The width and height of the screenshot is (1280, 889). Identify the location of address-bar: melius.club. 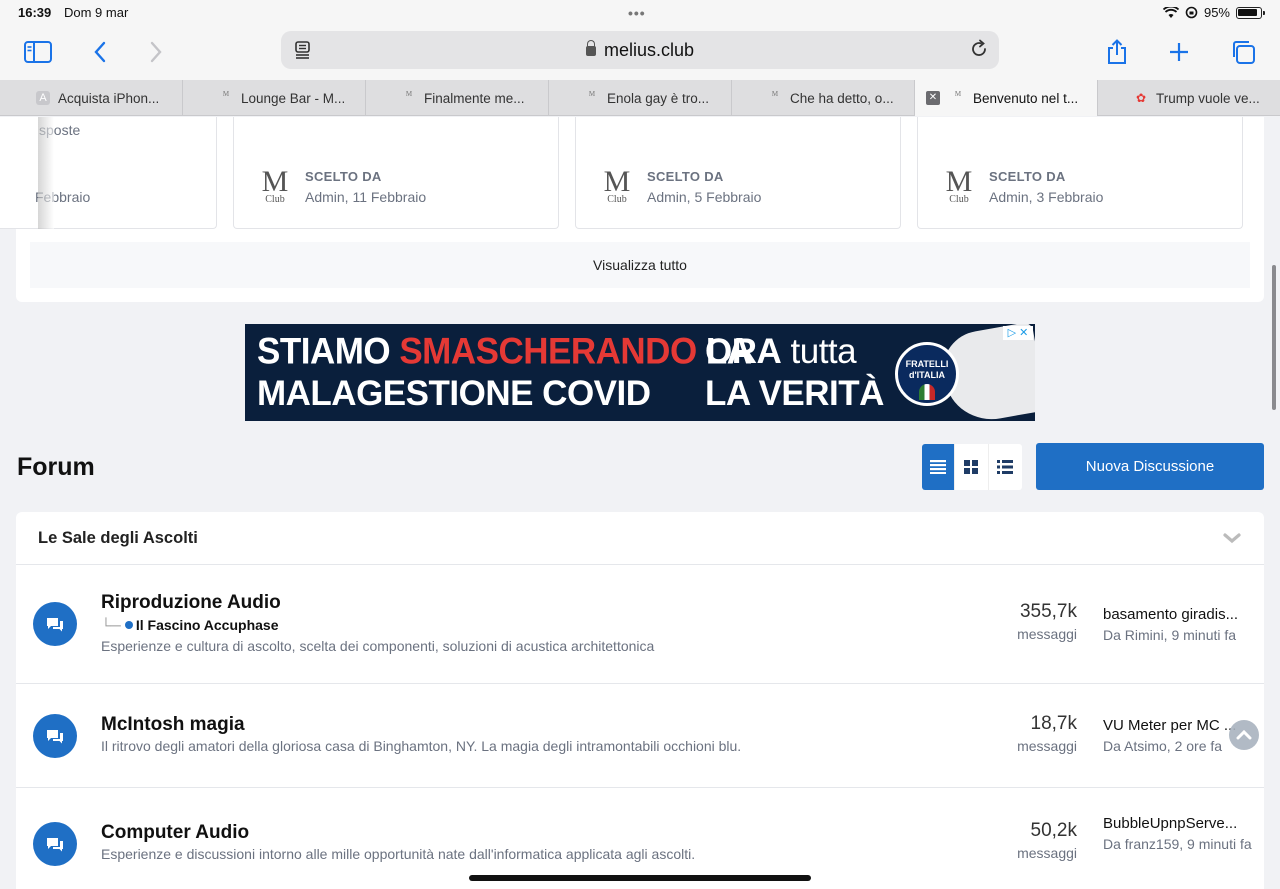
(640, 50).